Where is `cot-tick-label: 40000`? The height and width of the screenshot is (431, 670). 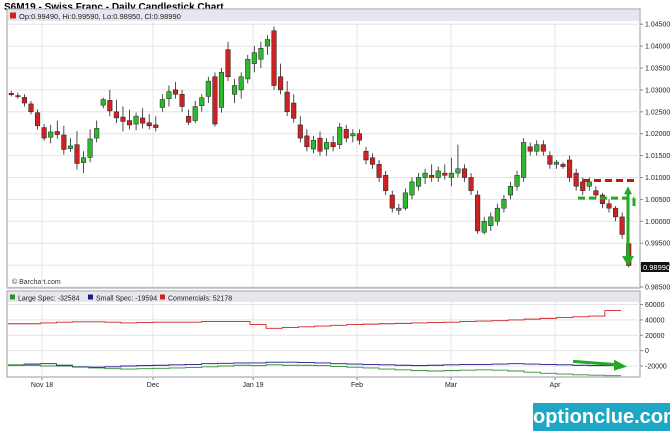 cot-tick-label: 40000 is located at coordinates (655, 320).